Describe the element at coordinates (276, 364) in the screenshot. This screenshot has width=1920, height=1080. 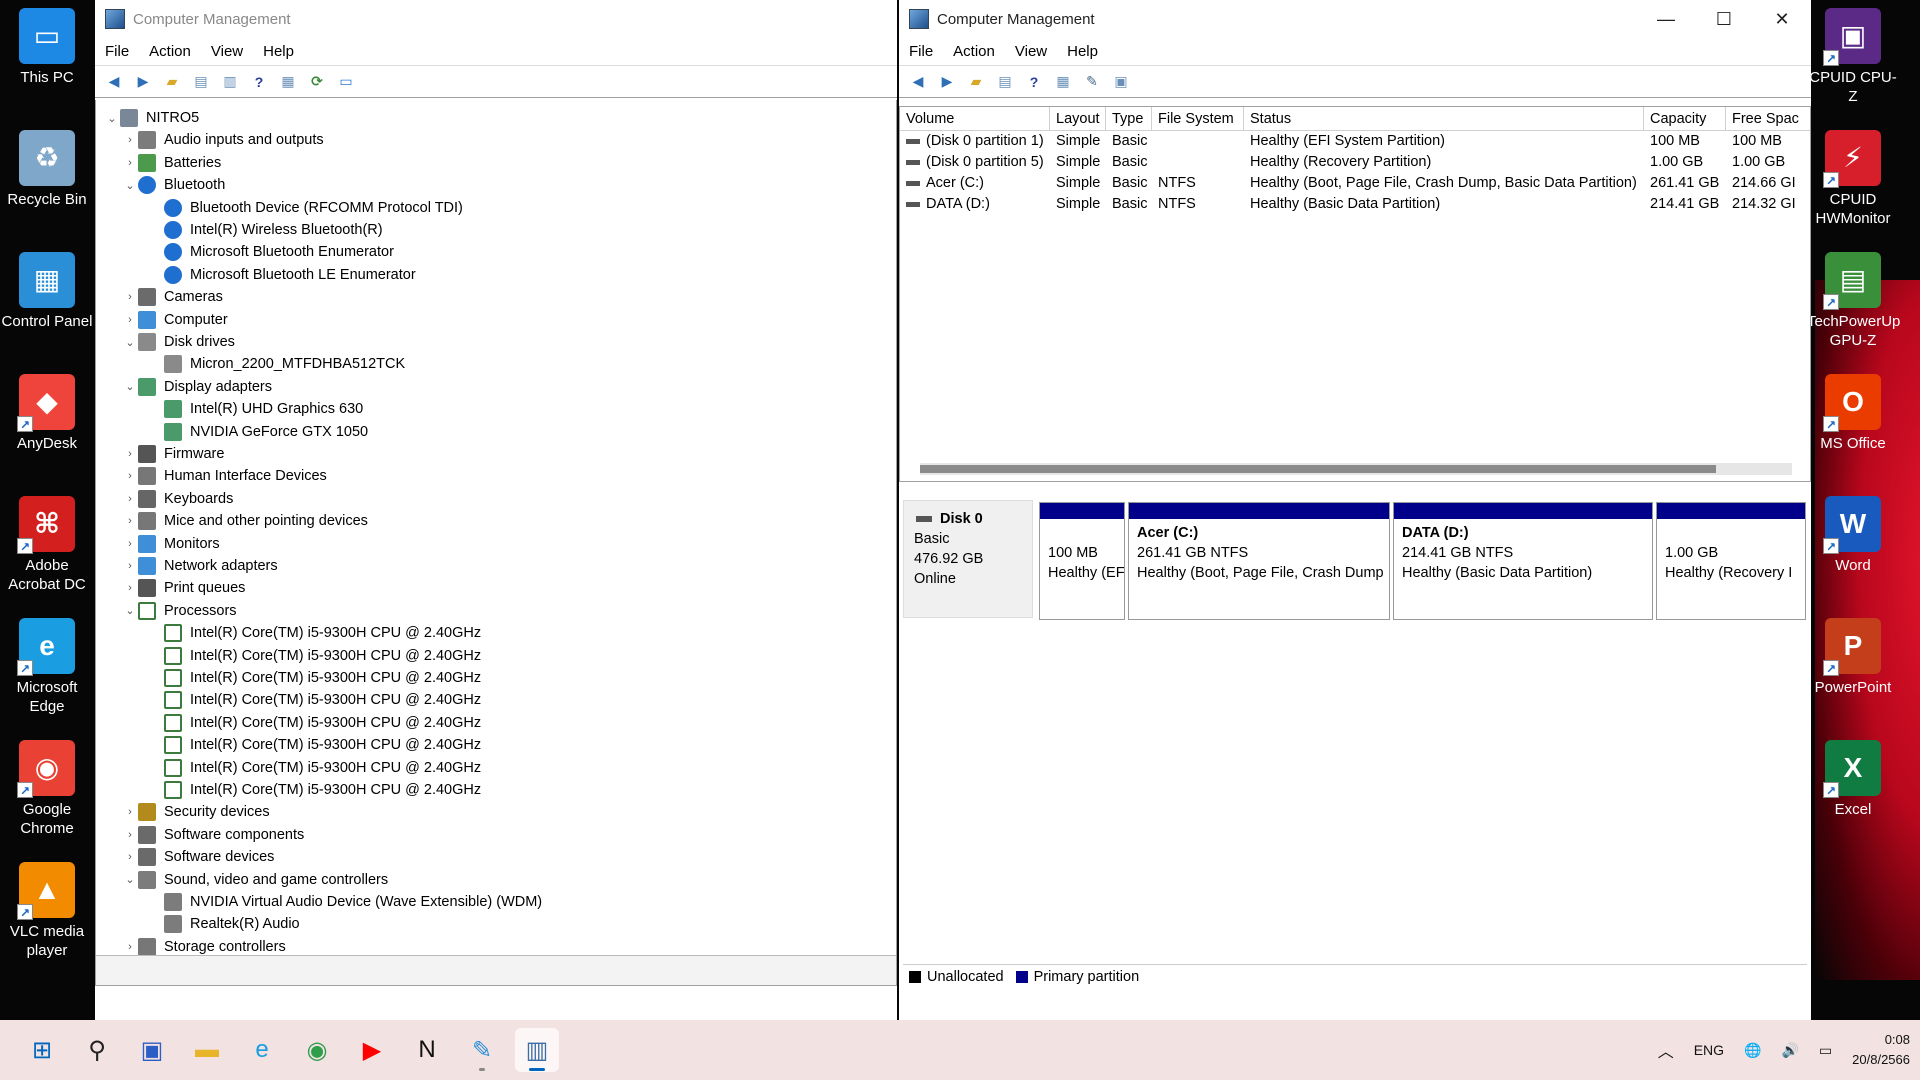
I see `tree-node: Micron_2200_MTFDHBA512TCK` at that location.